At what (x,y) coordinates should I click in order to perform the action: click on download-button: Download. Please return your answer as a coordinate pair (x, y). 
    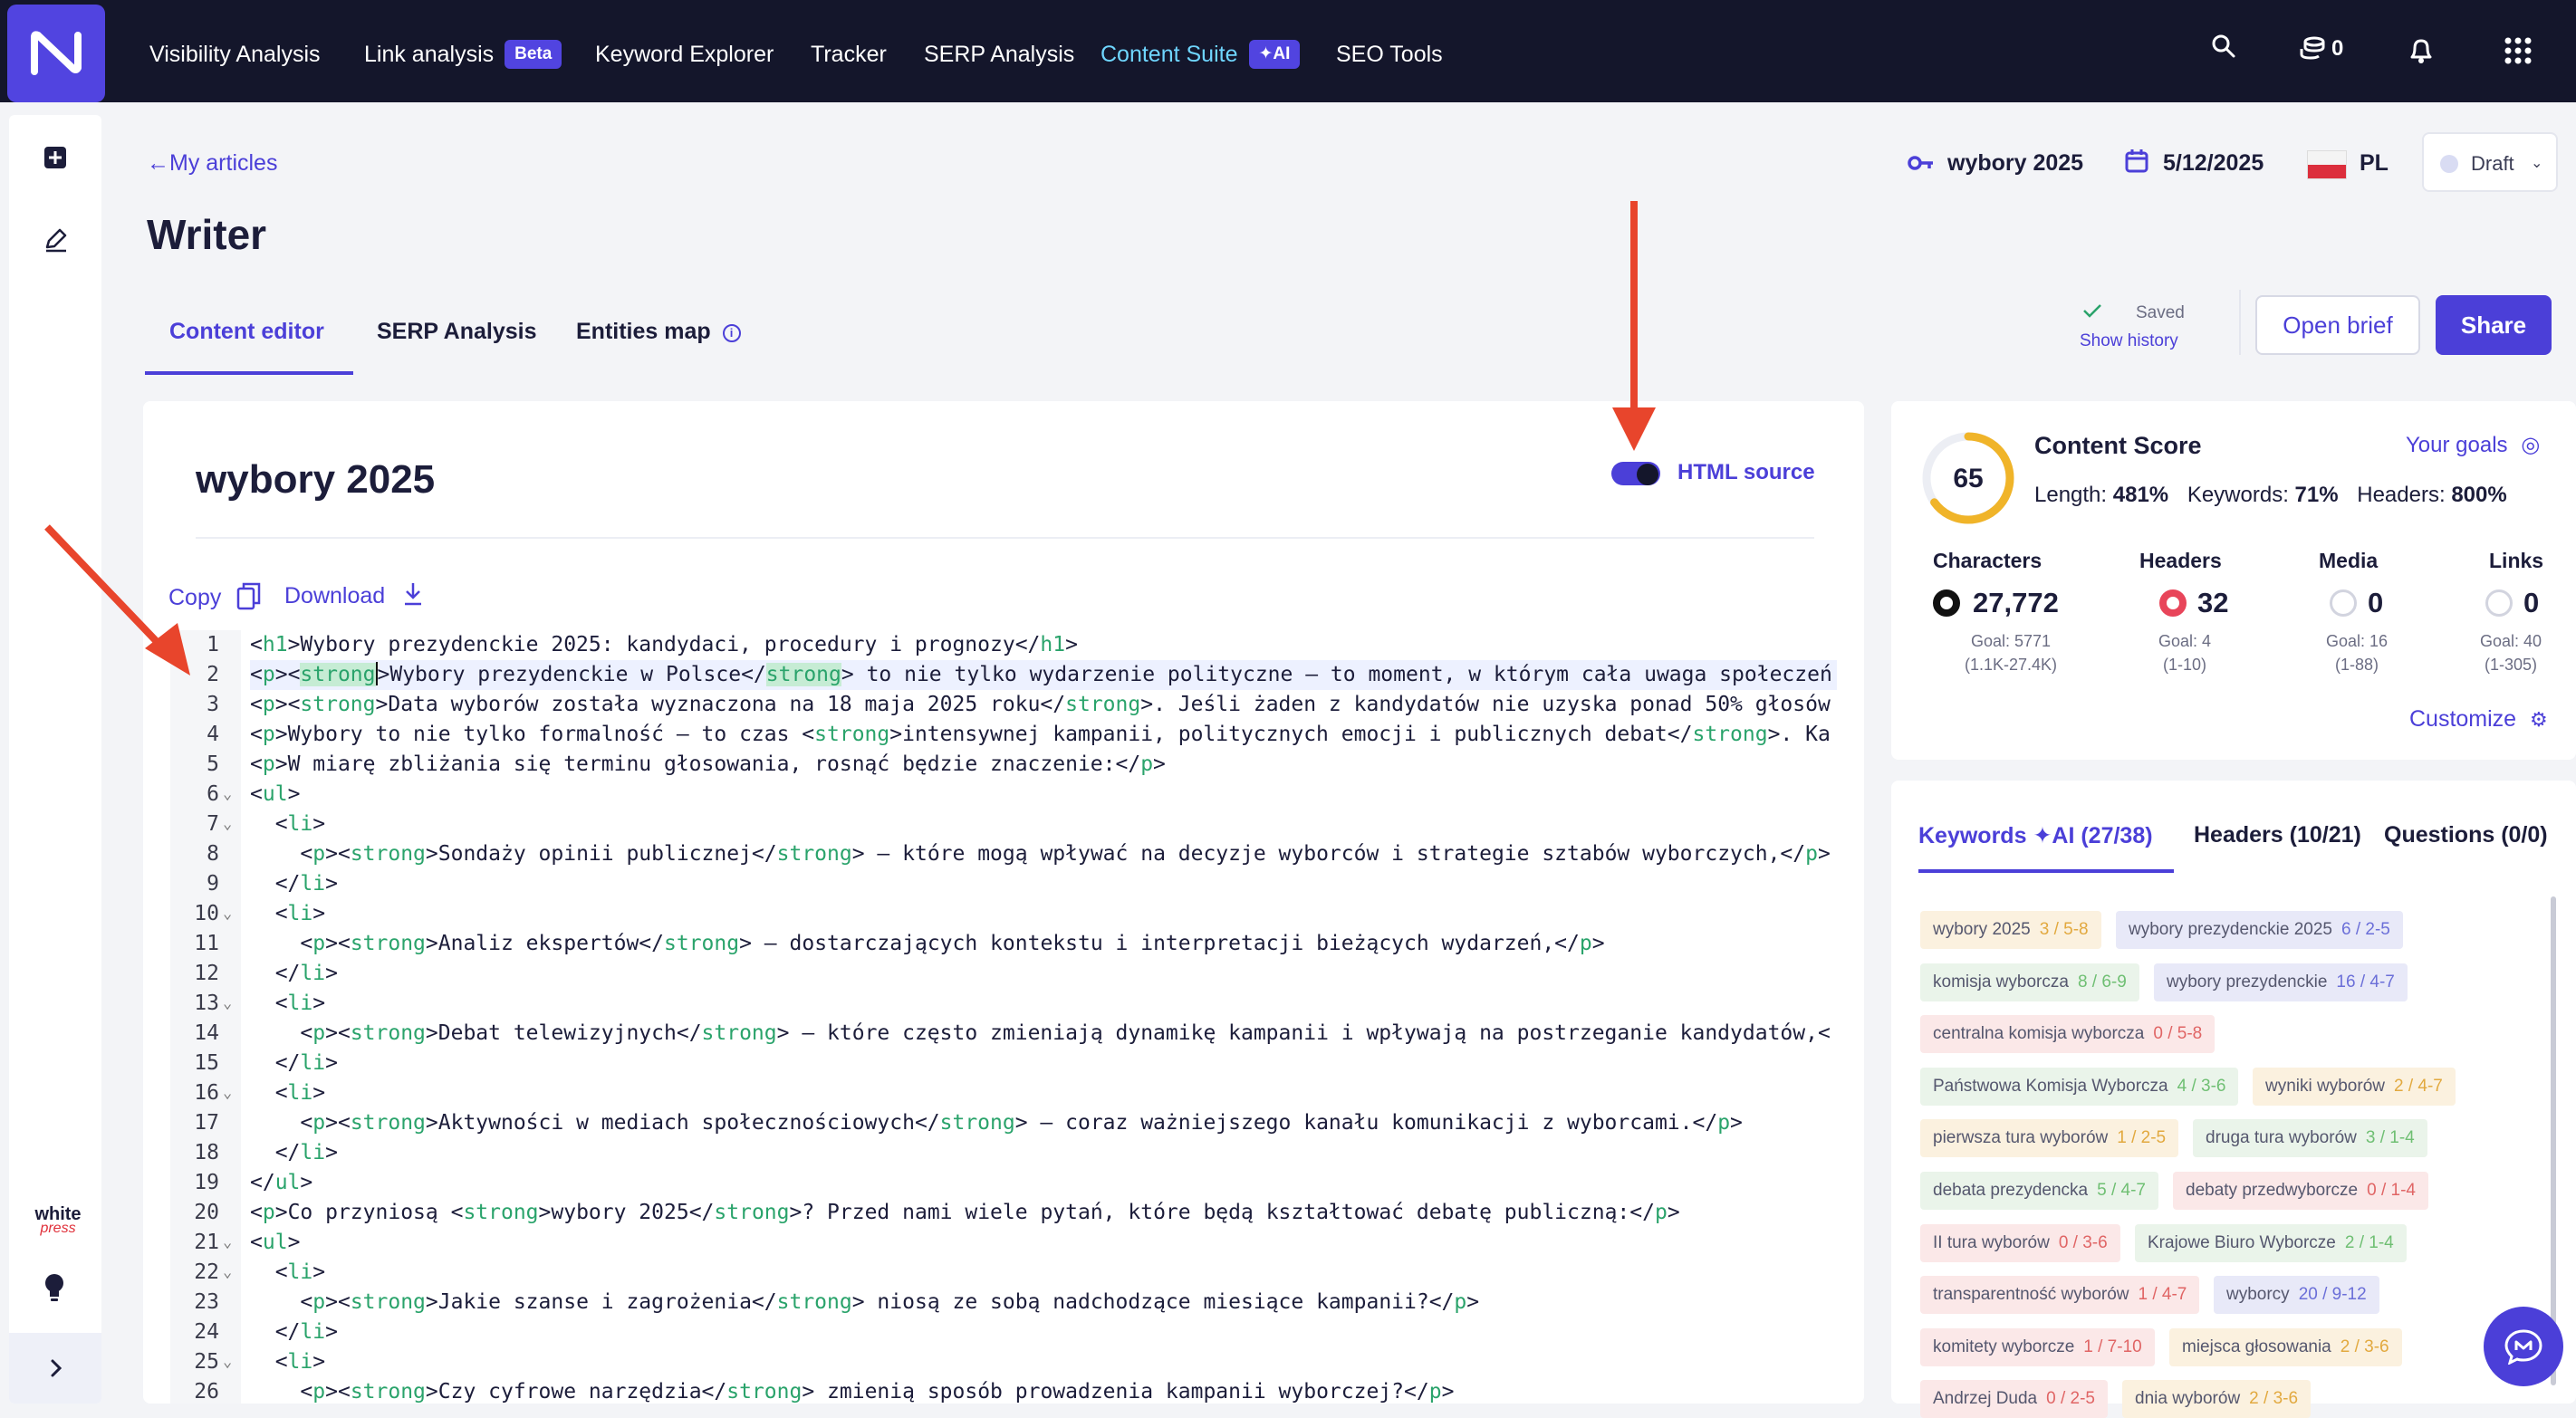
    Looking at the image, I should click on (354, 597).